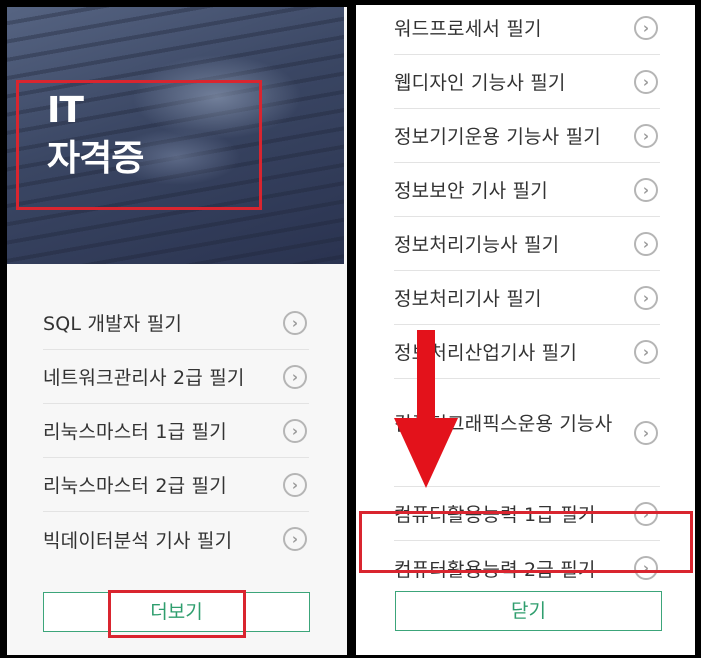  I want to click on list-item-label: 빅데이터분석 기사 필기, so click(138, 540).